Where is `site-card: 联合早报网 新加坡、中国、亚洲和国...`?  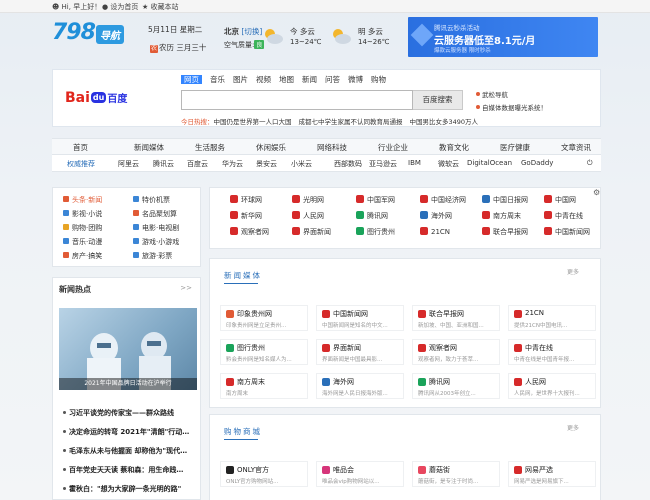
site-card: 联合早报网 新加坡、中国、亚洲和国... is located at coordinates (456, 318).